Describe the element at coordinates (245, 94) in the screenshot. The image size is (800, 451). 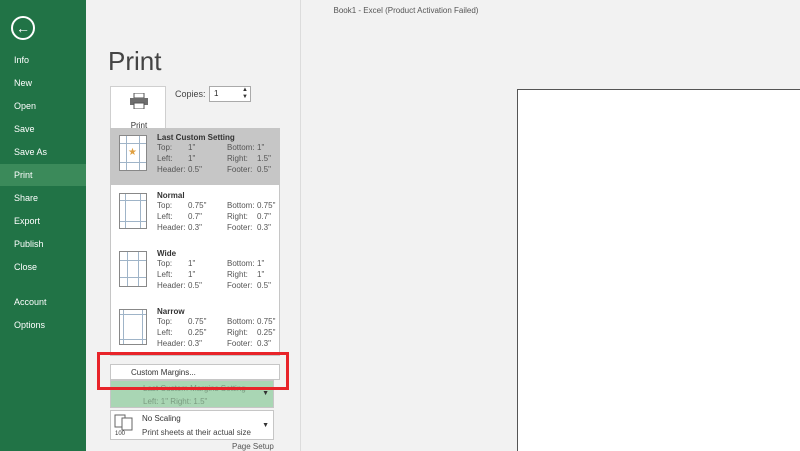
I see `spinner-arrows-icon: ▲ ▼` at that location.